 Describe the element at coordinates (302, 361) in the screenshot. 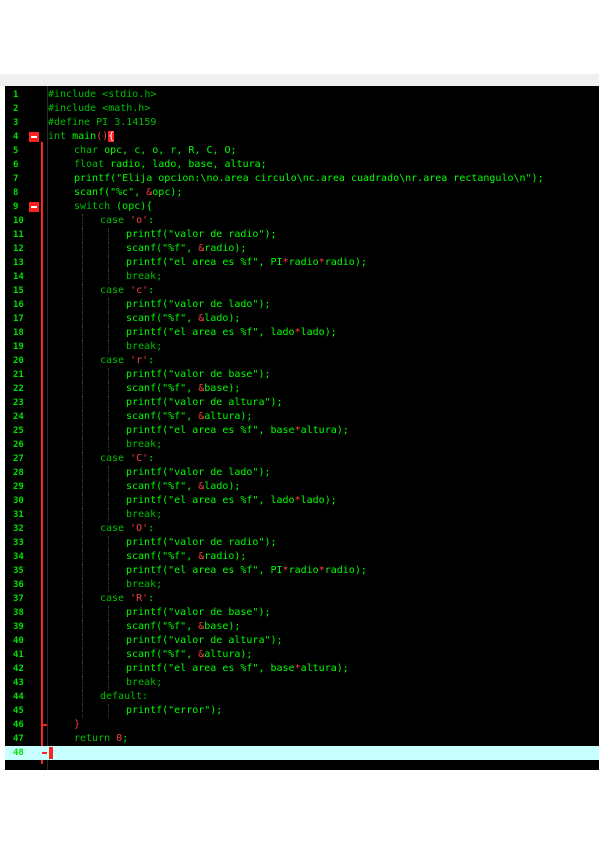

I see `code-line: 20 case 'r':` at that location.